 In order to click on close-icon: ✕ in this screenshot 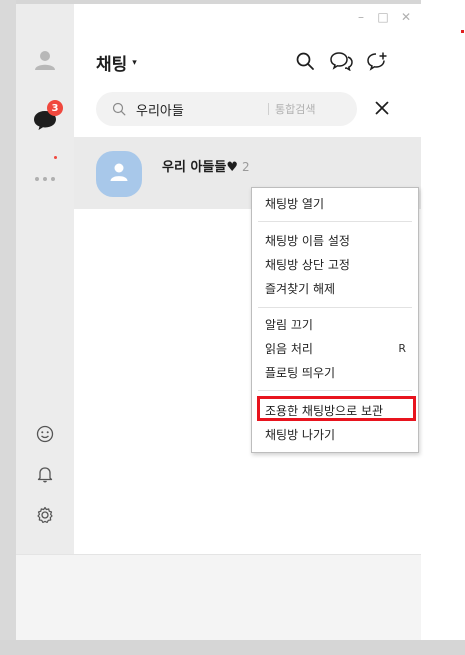, I will do `click(406, 17)`.